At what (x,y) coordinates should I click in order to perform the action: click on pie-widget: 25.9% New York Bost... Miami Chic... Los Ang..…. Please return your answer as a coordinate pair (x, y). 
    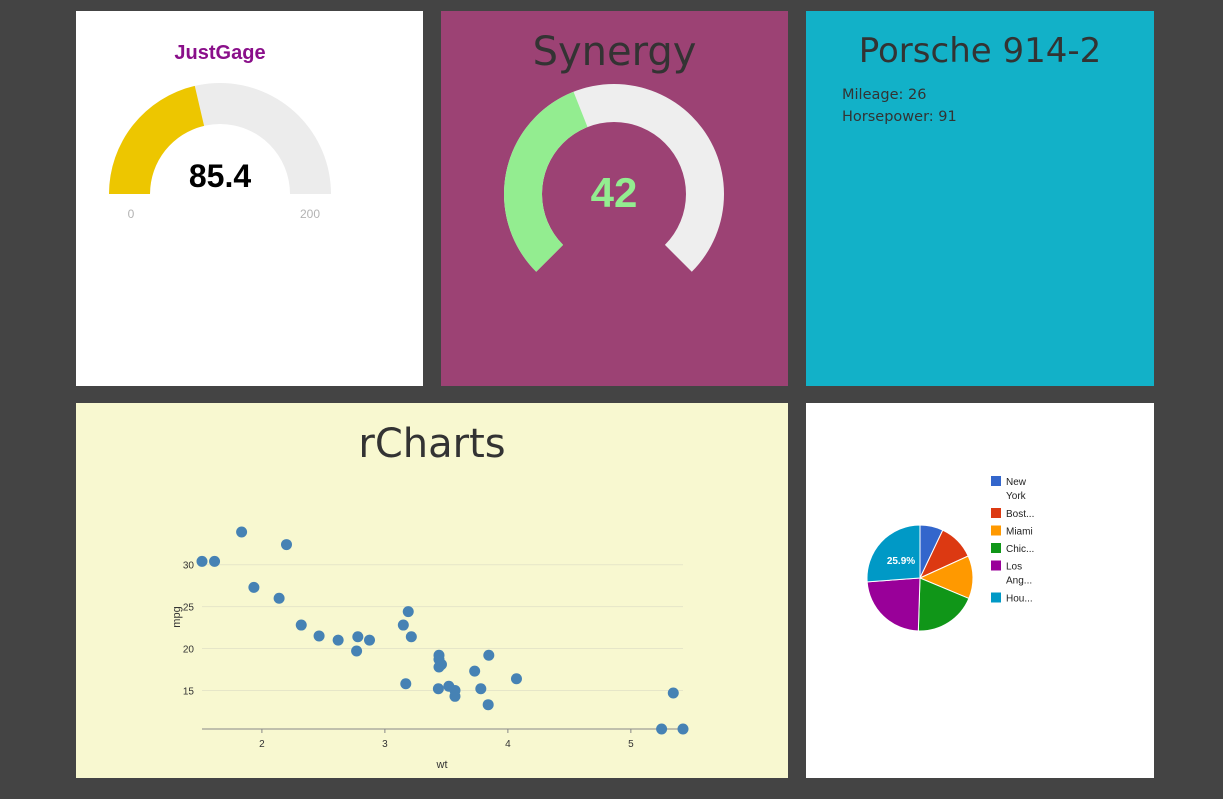
    Looking at the image, I should click on (980, 590).